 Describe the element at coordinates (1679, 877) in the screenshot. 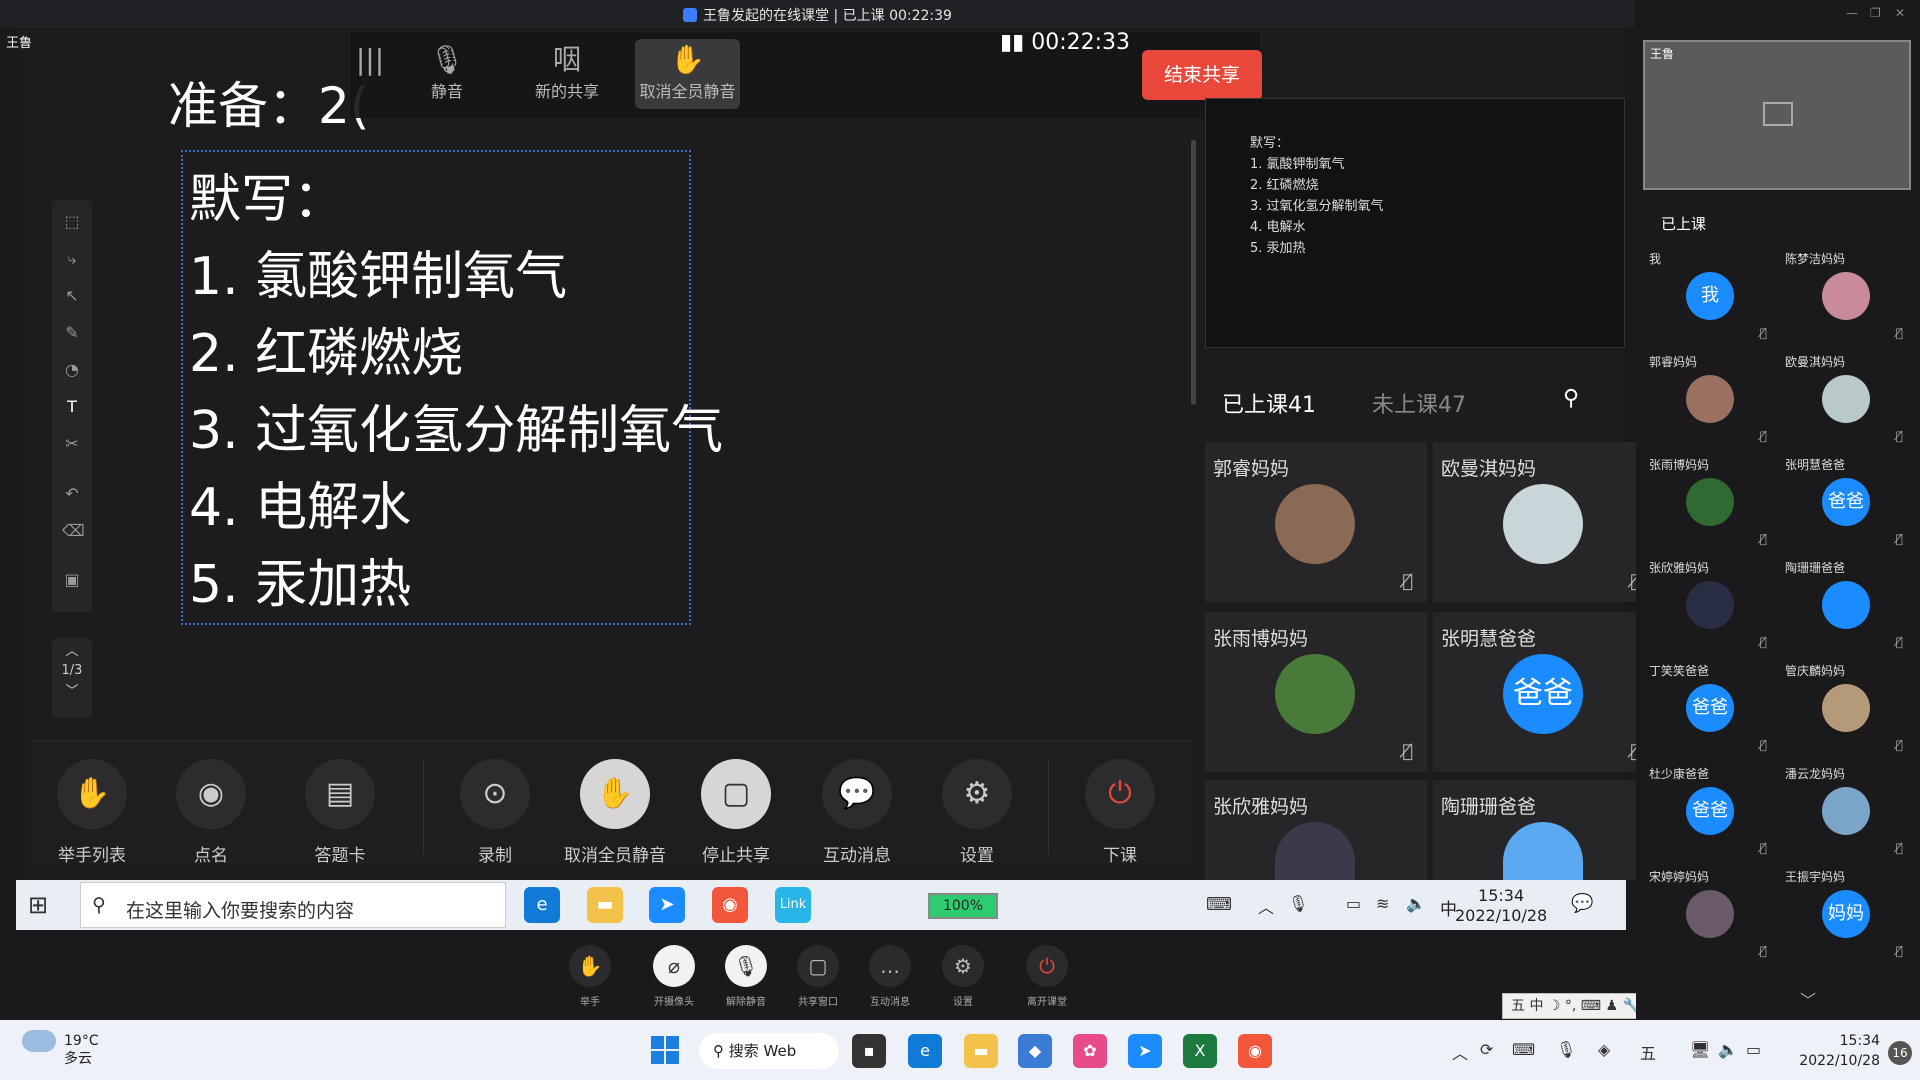

I see `participant-name: 宋婷婷妈妈` at that location.